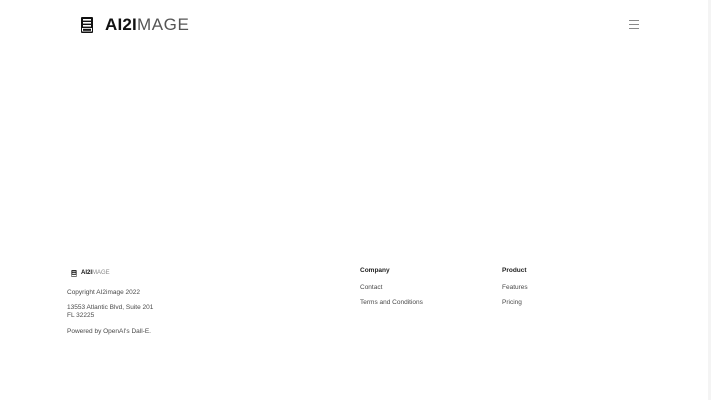 The width and height of the screenshot is (711, 400). Describe the element at coordinates (391, 302) in the screenshot. I see `terms-link: Terms and Conditions` at that location.